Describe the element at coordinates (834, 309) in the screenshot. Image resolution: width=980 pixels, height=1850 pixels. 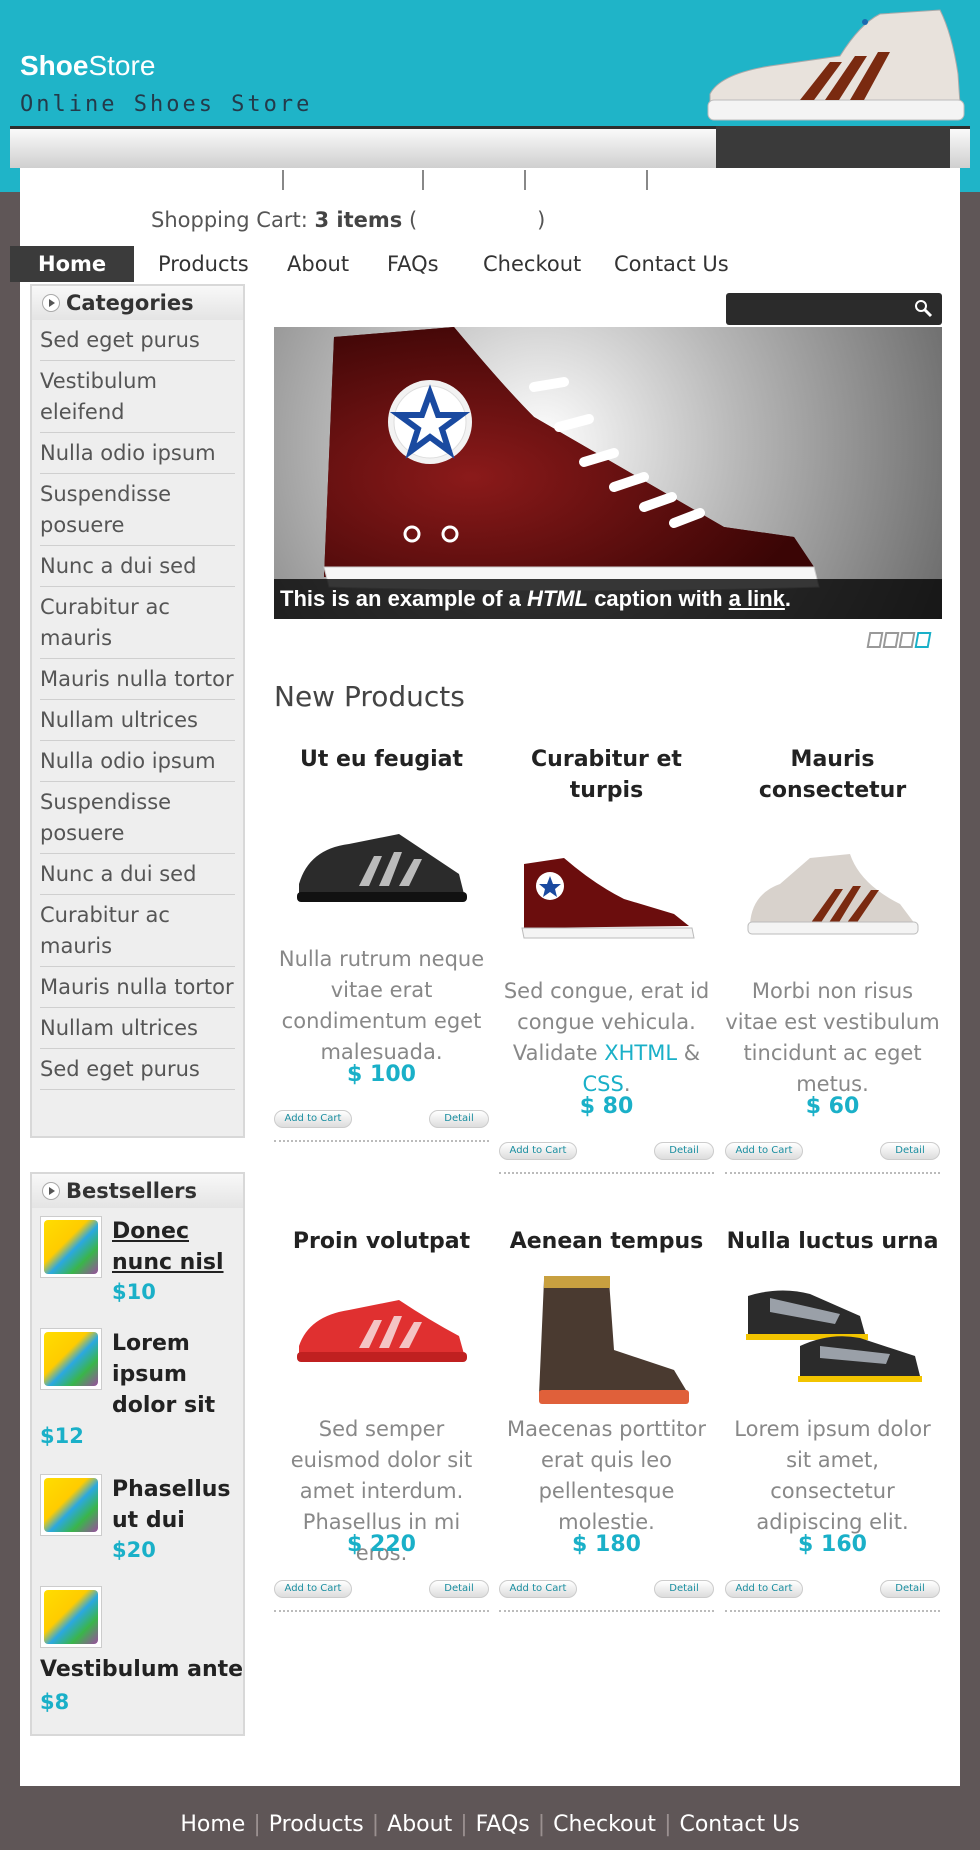
I see `search-input` at that location.